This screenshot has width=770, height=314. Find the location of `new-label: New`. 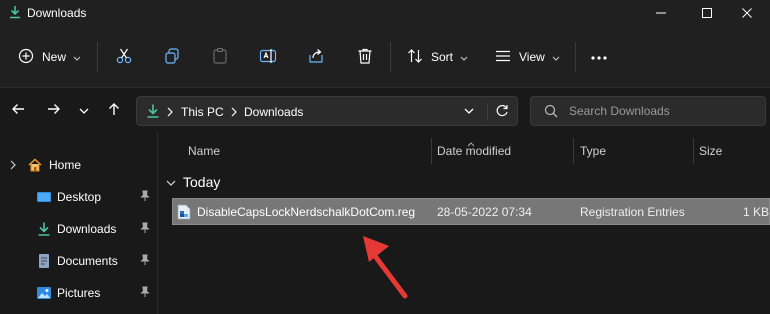

new-label: New is located at coordinates (54, 57).